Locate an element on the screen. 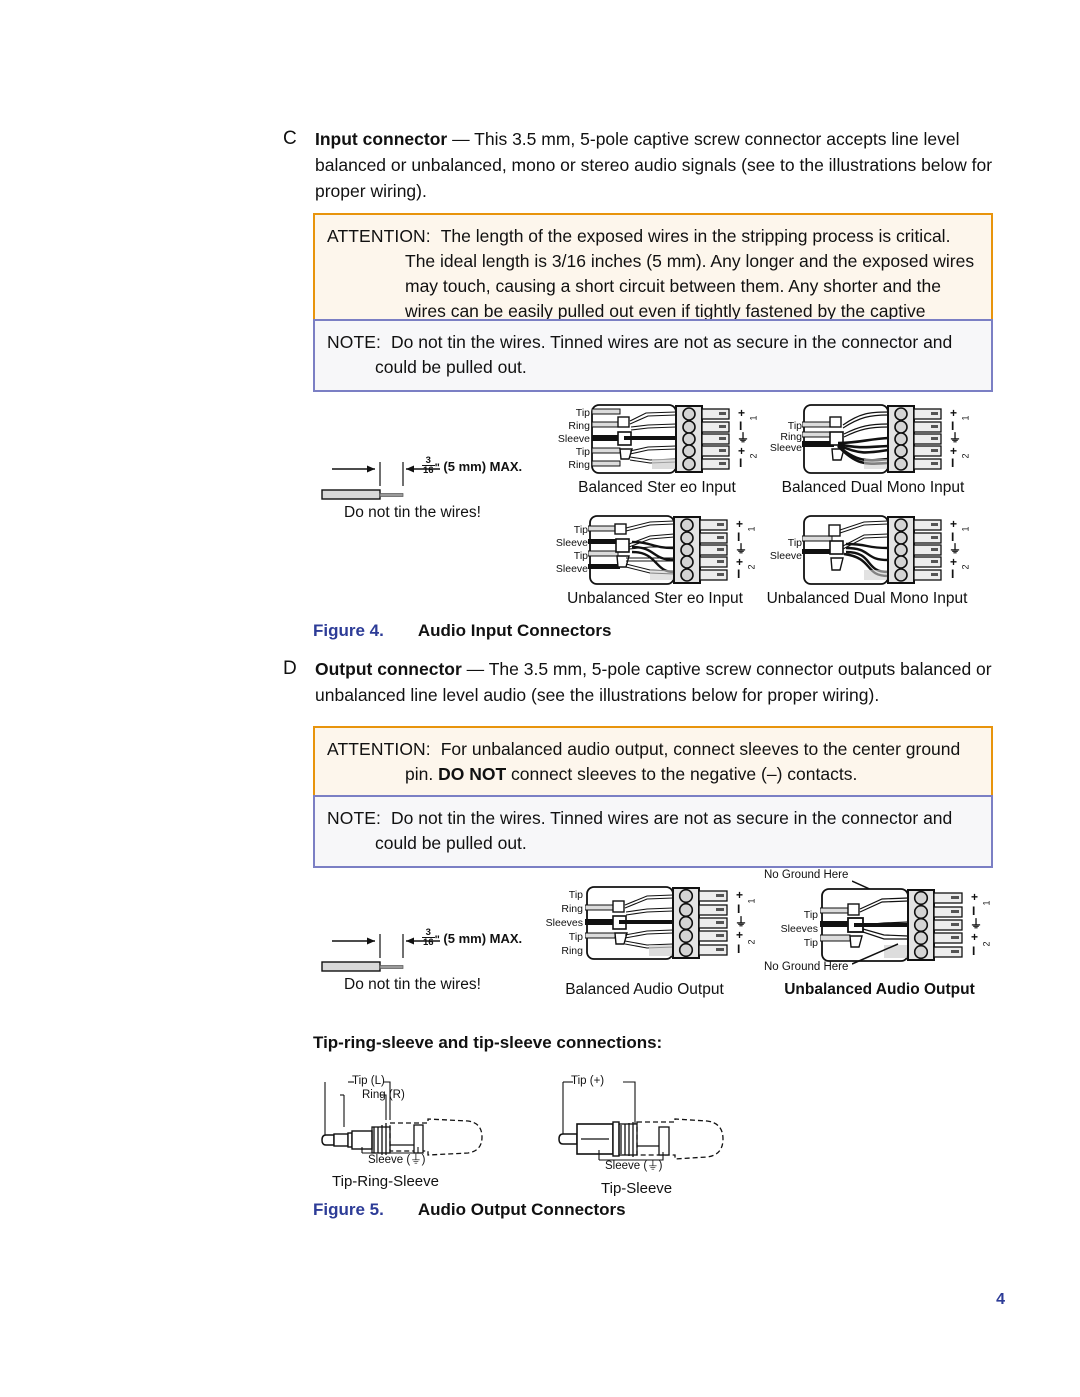 The width and height of the screenshot is (1080, 1397). item-letter-d: D is located at coordinates (290, 668).